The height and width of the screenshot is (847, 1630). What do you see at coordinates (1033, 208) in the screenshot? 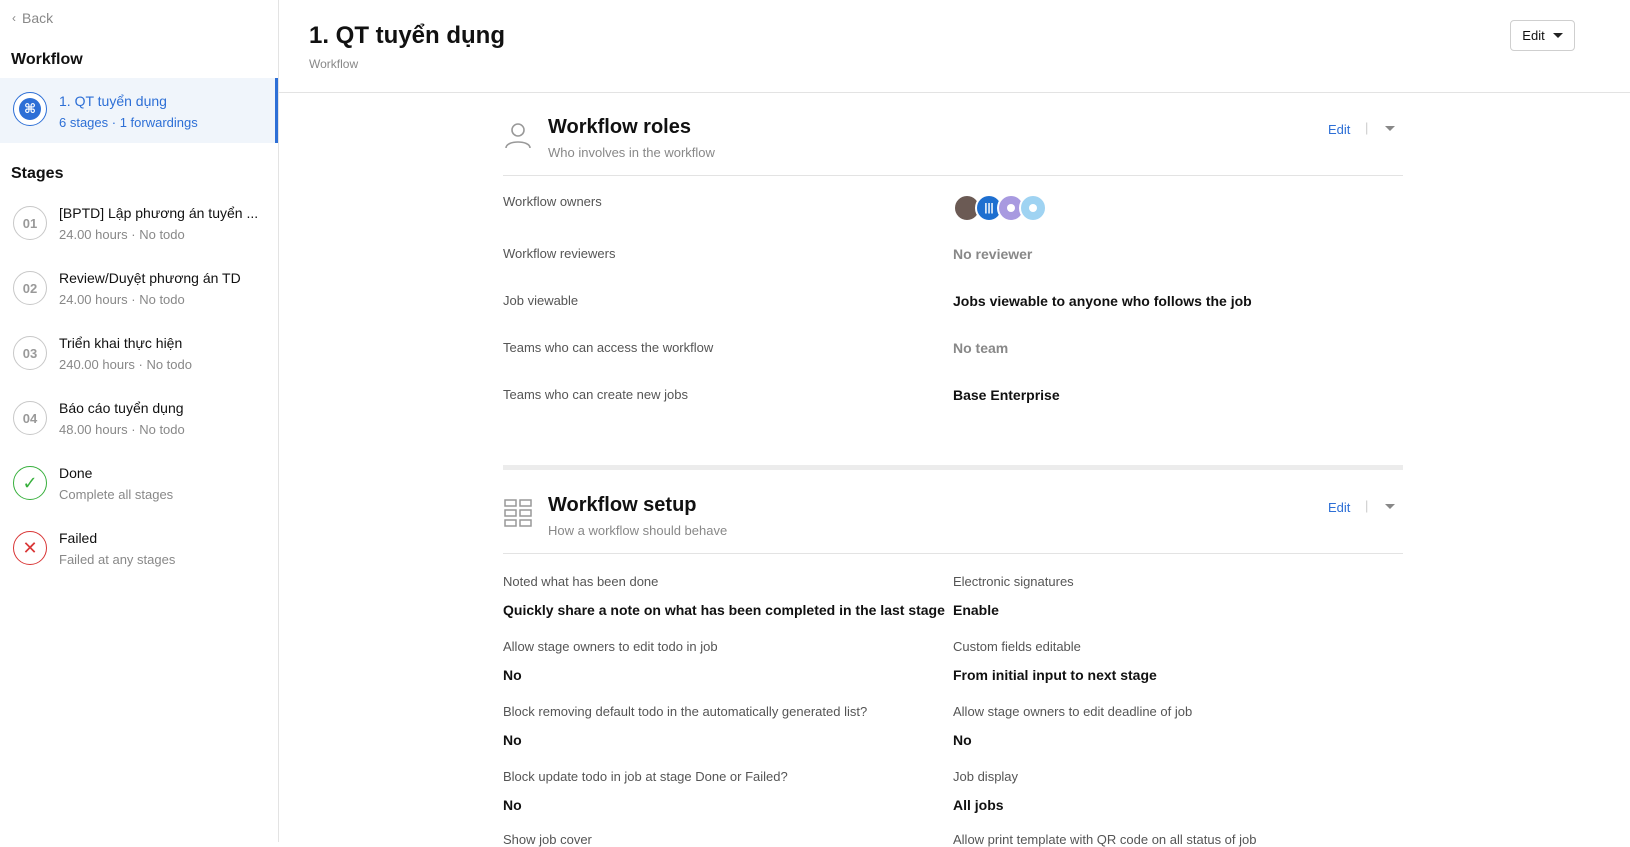
I see `avatar` at bounding box center [1033, 208].